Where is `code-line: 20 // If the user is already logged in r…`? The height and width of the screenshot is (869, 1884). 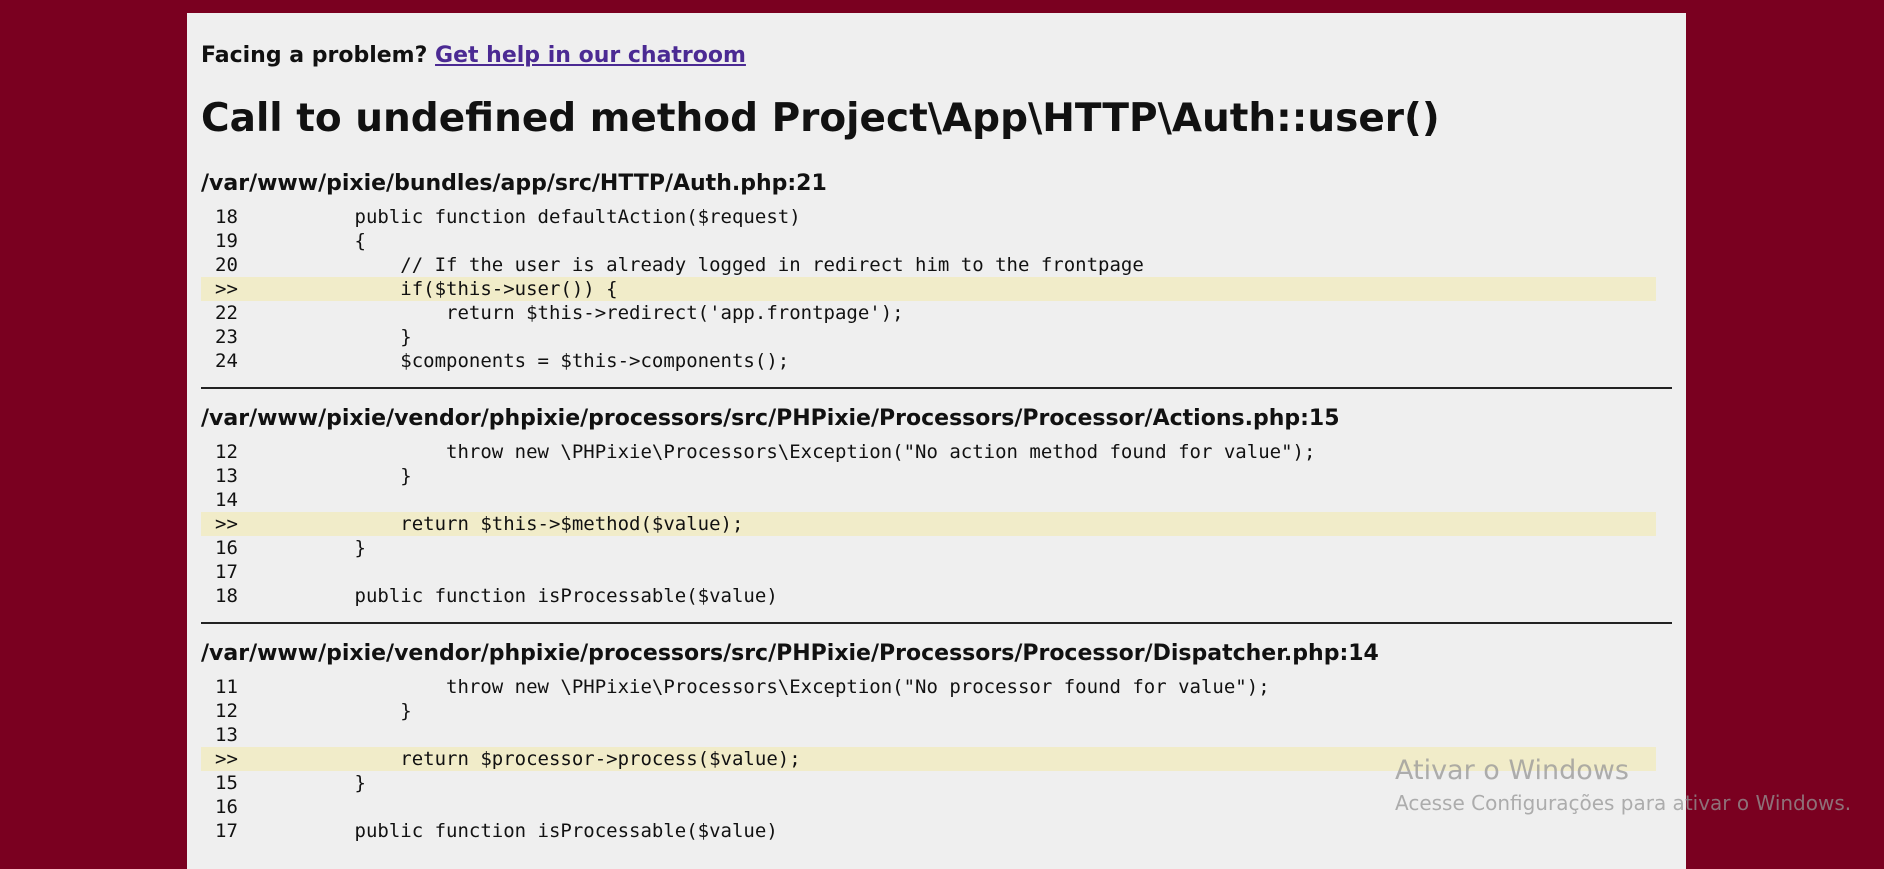 code-line: 20 // If the user is already logged in r… is located at coordinates (928, 265).